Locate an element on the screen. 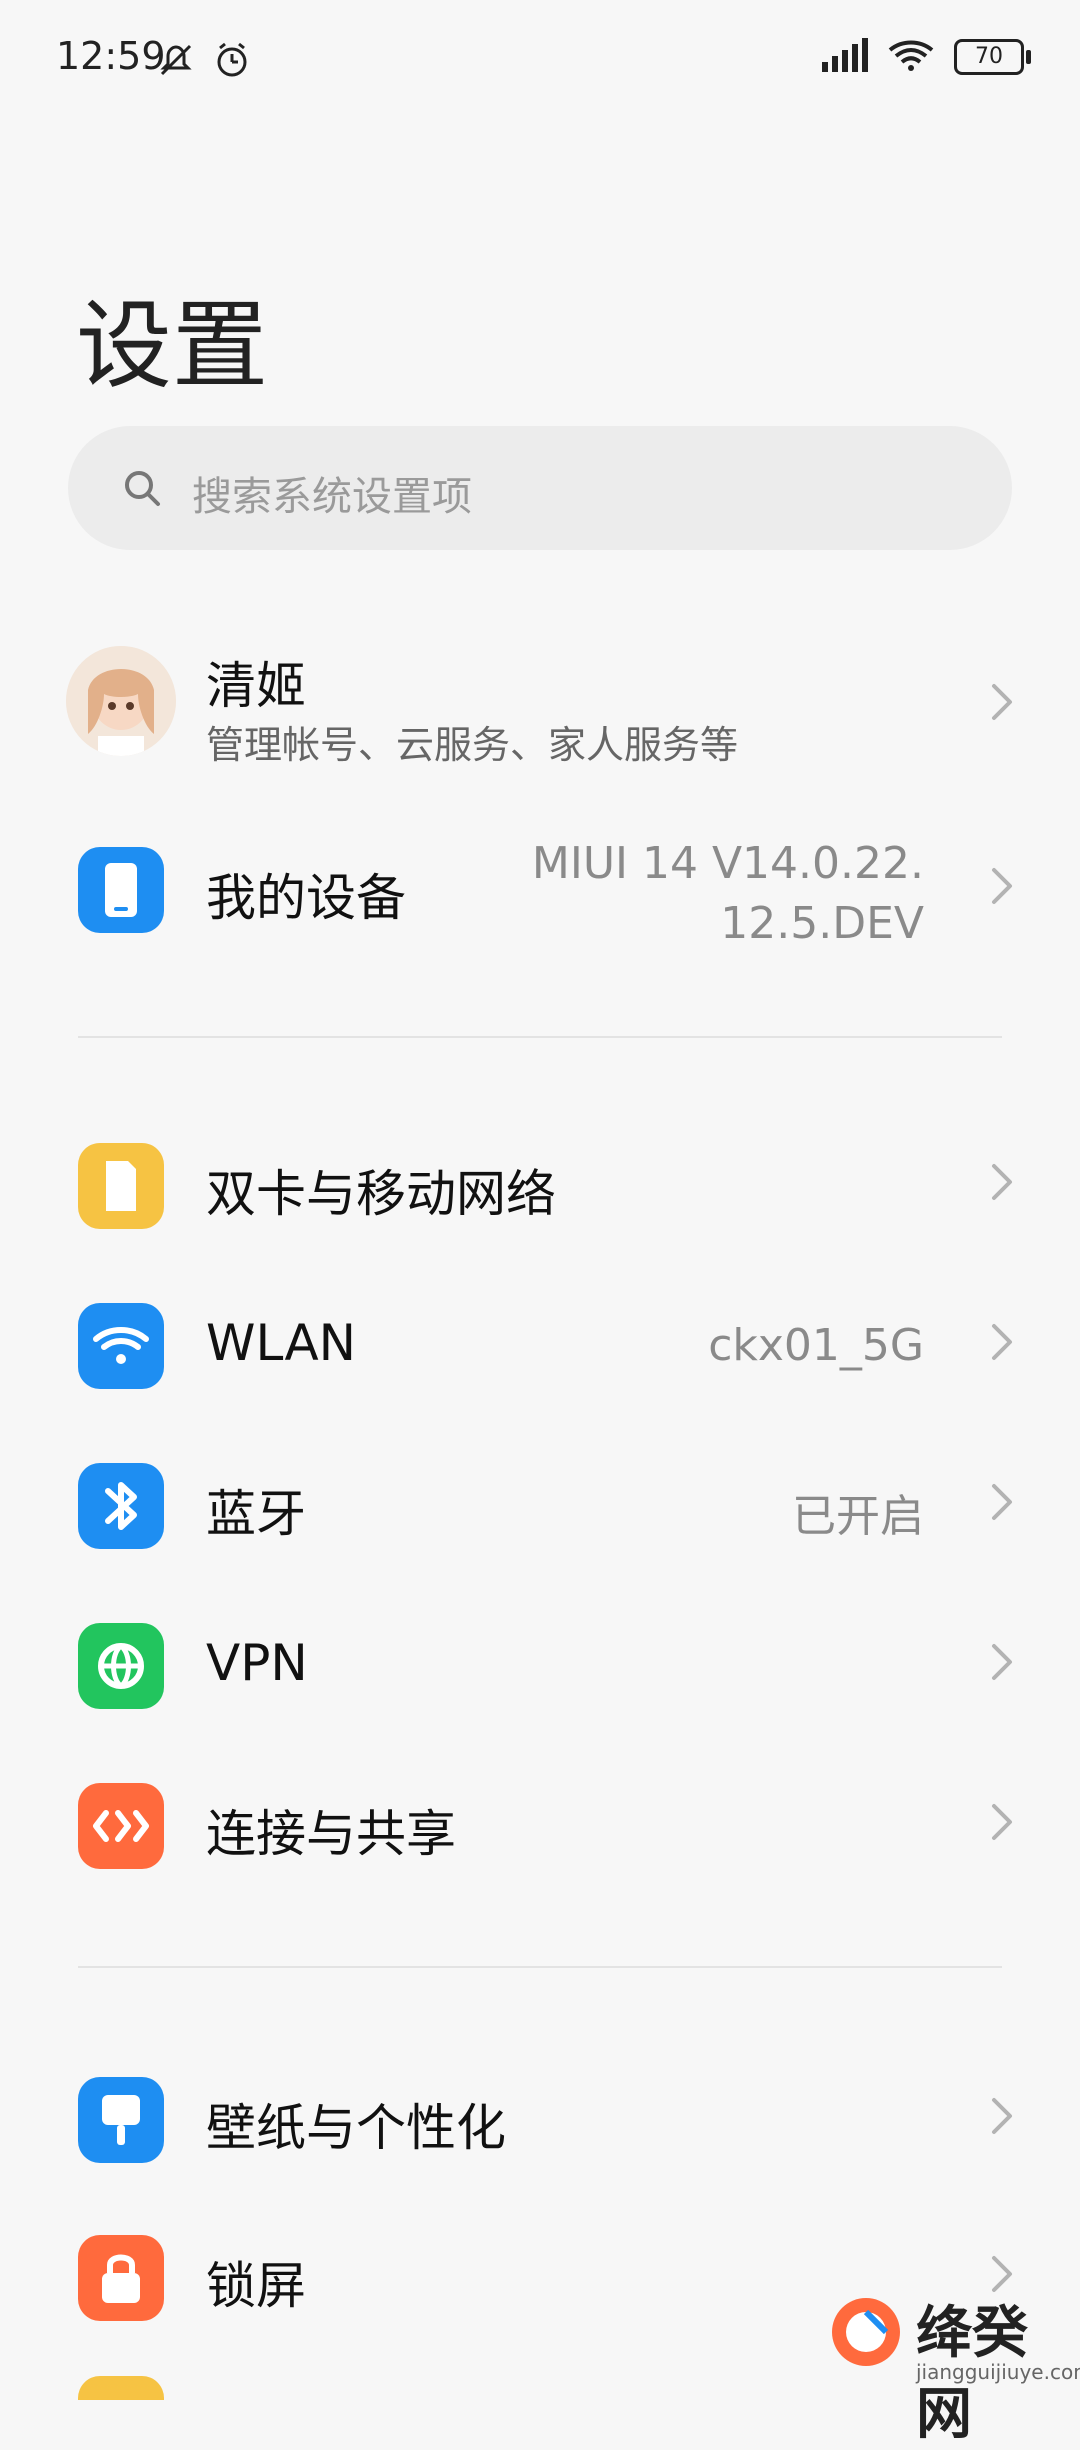 This screenshot has height=2450, width=1080. paint-icon is located at coordinates (121, 2120).